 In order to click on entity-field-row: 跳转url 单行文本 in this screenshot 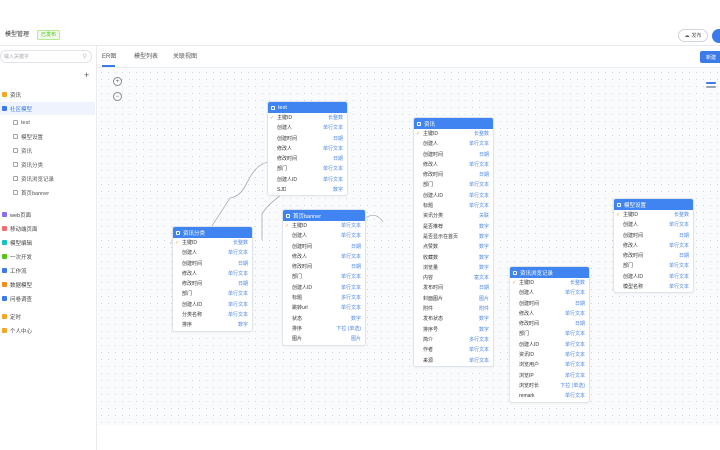, I will do `click(324, 308)`.